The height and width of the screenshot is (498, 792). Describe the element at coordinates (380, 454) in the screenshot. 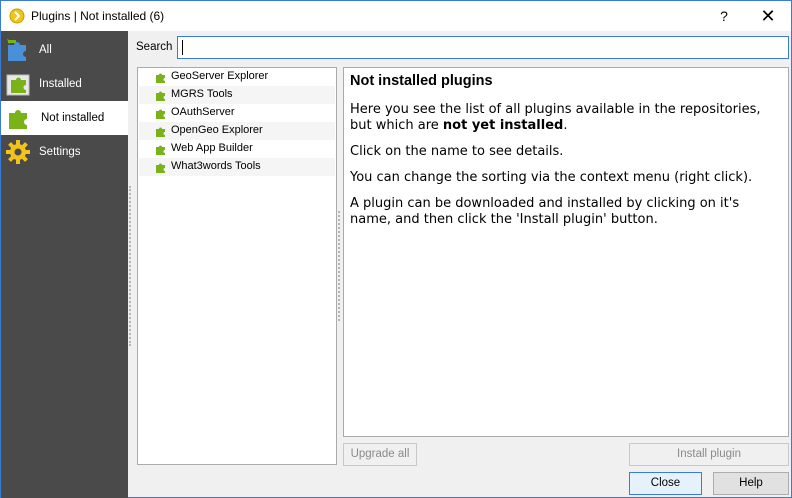

I see `upgrade-all-button: Upgrade all` at that location.